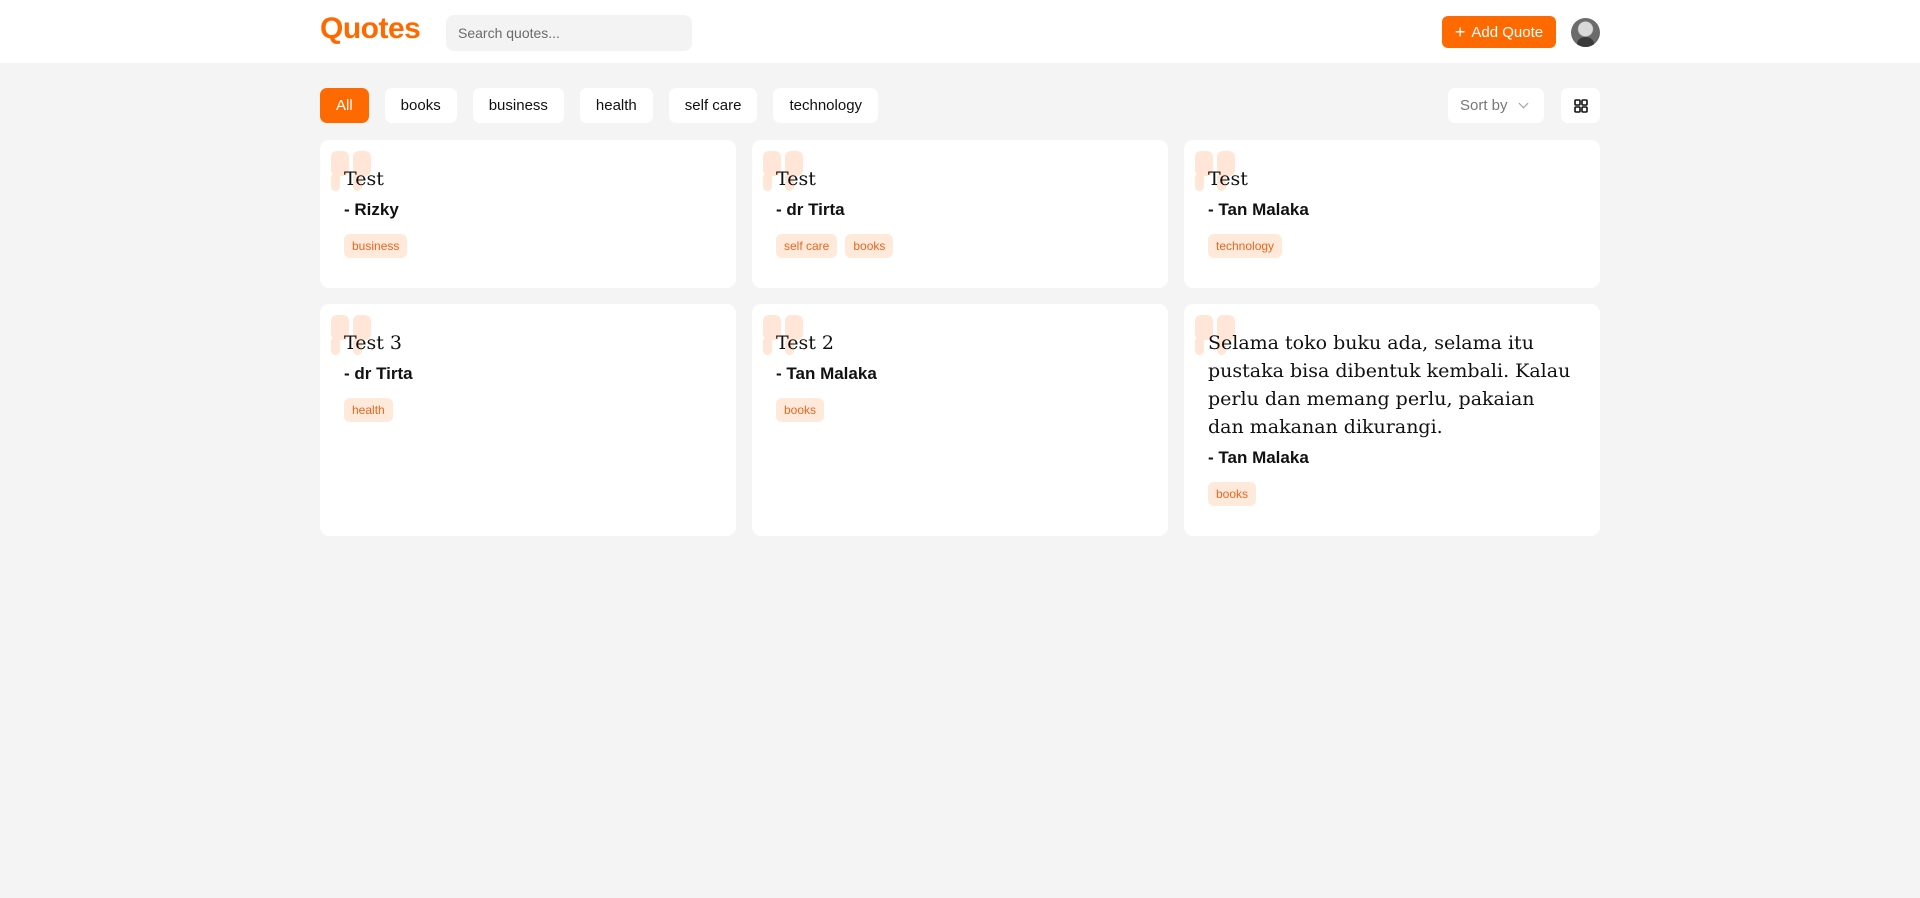  I want to click on quote-card: Test - dr Tirta self care books, so click(960, 214).